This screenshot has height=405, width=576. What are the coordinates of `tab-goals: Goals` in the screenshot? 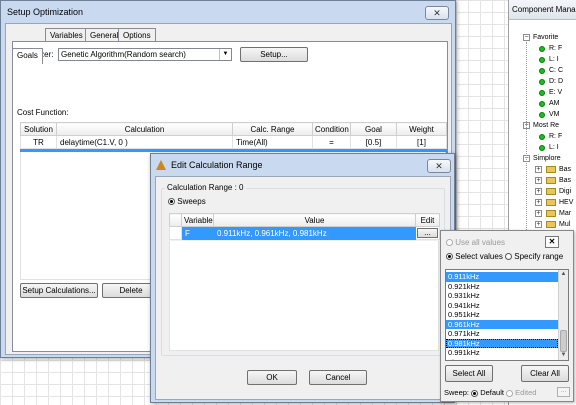 It's located at (27, 56).